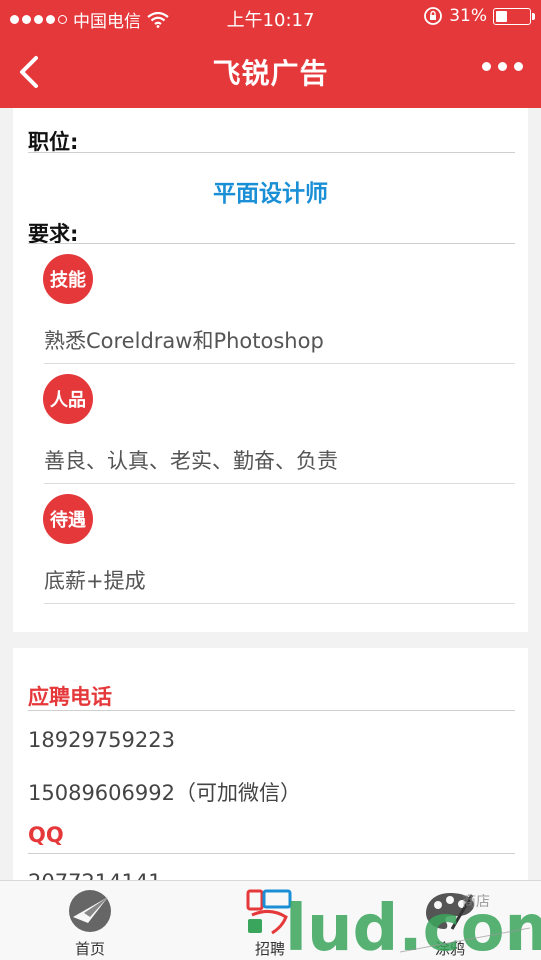  I want to click on phone-label: 应聘电话, so click(70, 697).